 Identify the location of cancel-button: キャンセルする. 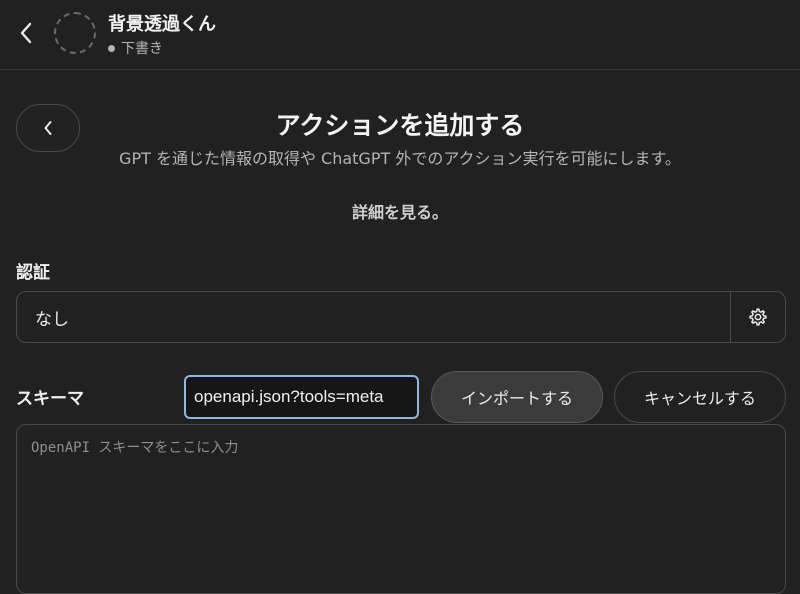
(700, 397).